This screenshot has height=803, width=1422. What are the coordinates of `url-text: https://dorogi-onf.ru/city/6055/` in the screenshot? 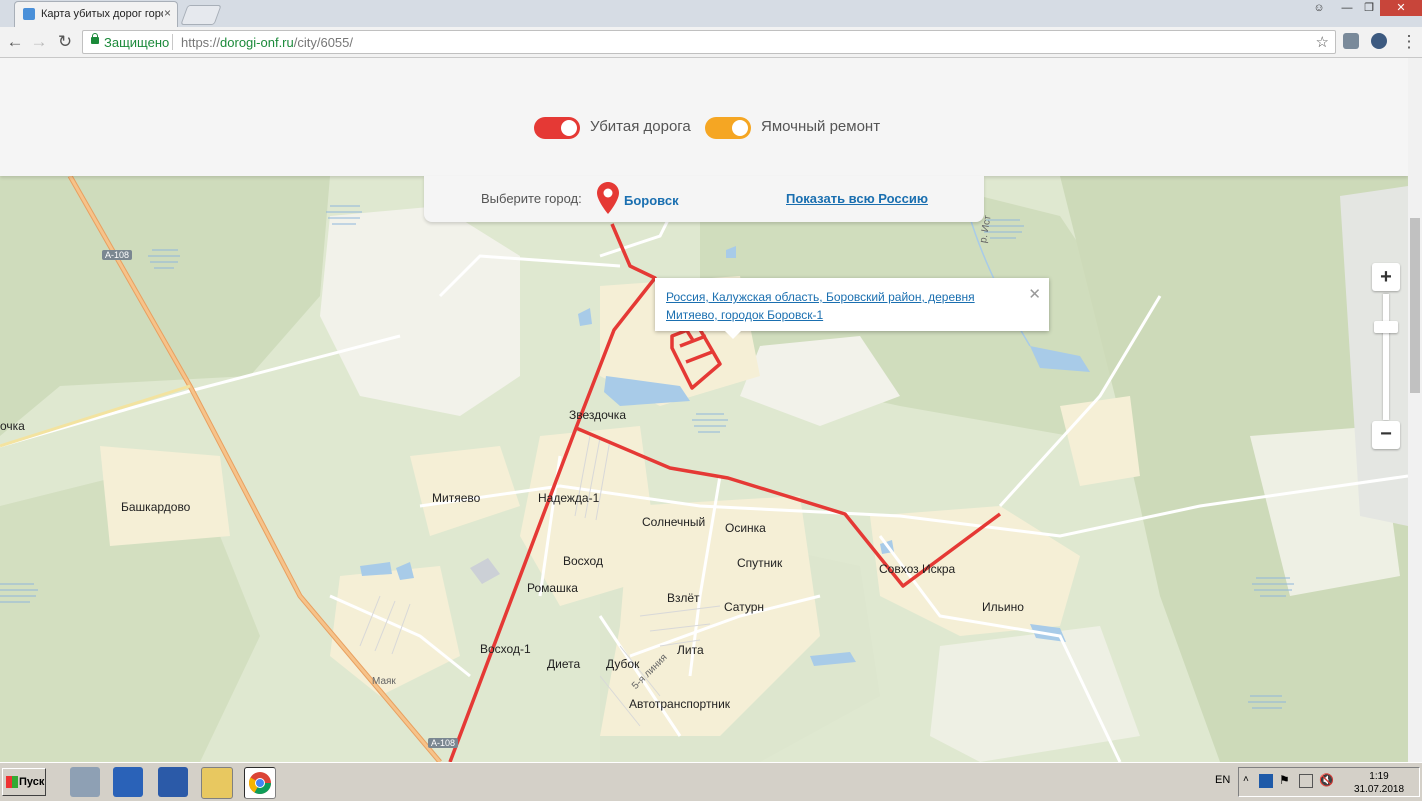 It's located at (267, 42).